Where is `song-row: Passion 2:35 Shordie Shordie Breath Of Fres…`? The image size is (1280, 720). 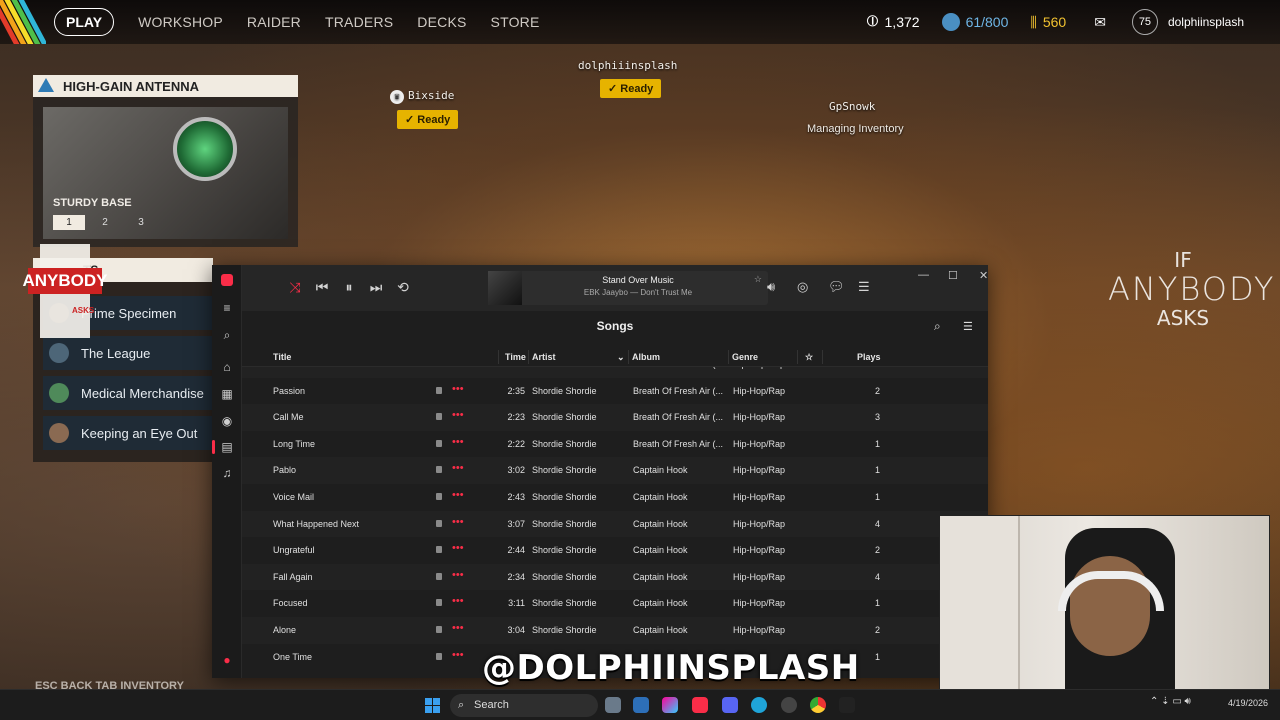
song-row: Passion 2:35 Shordie Shordie Breath Of Fres… is located at coordinates (615, 391).